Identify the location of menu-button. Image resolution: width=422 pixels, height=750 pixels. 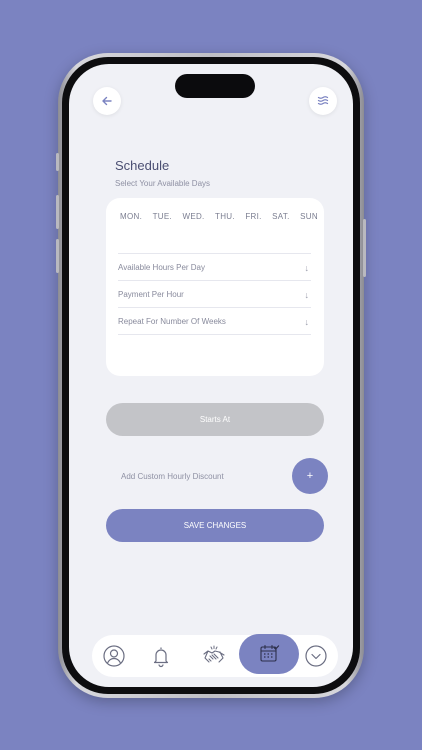
(323, 101).